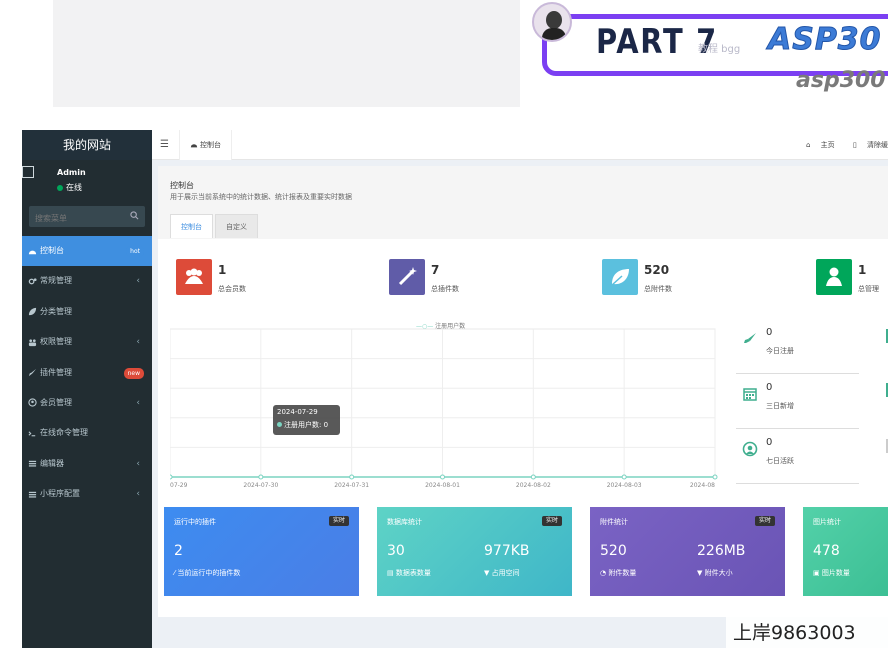 The height and width of the screenshot is (663, 888). Describe the element at coordinates (87, 403) in the screenshot. I see `sidebar-item-5: 会员管理 ‹` at that location.